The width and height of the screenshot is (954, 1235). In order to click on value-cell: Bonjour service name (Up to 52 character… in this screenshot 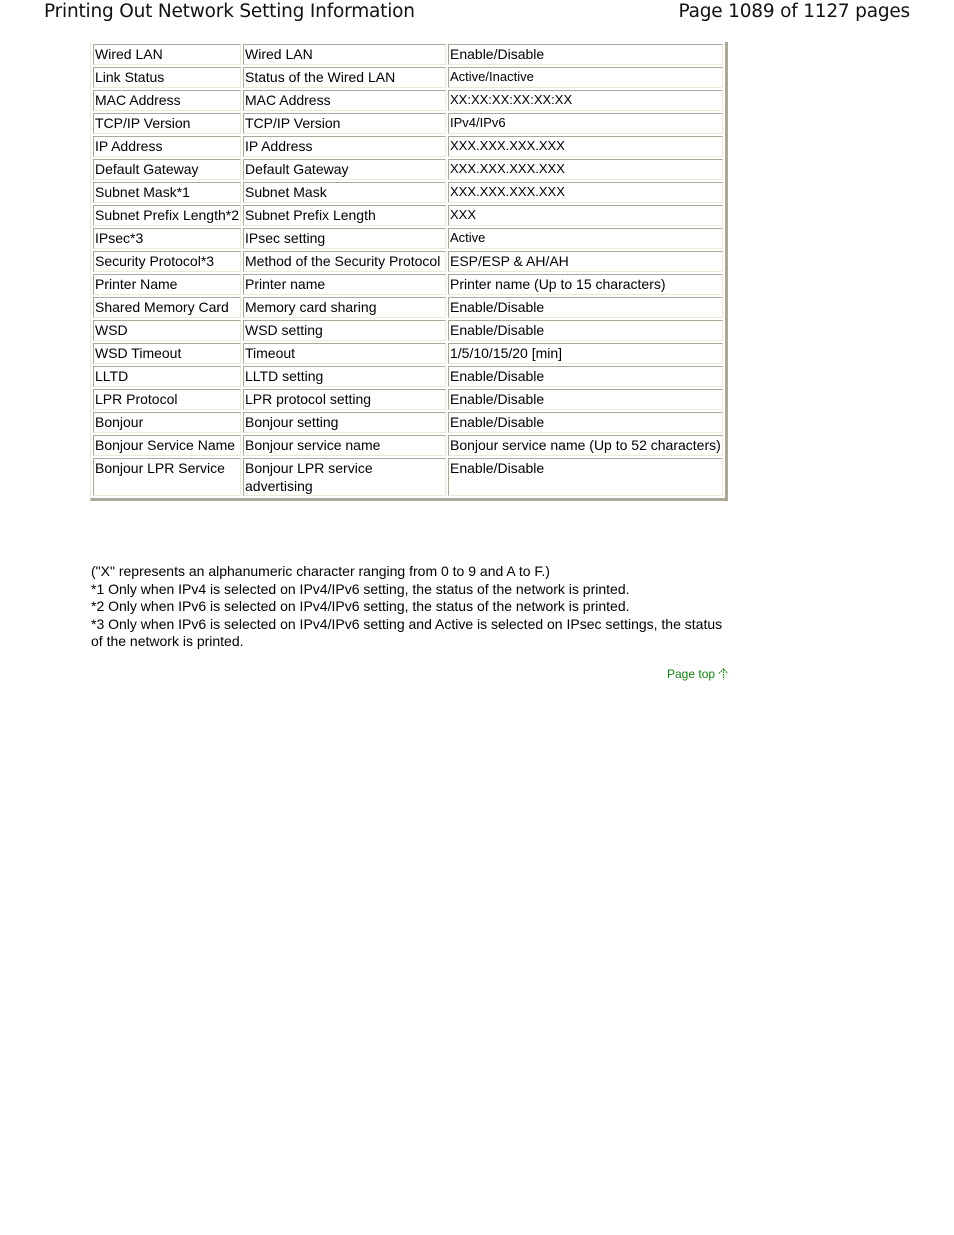, I will do `click(585, 445)`.